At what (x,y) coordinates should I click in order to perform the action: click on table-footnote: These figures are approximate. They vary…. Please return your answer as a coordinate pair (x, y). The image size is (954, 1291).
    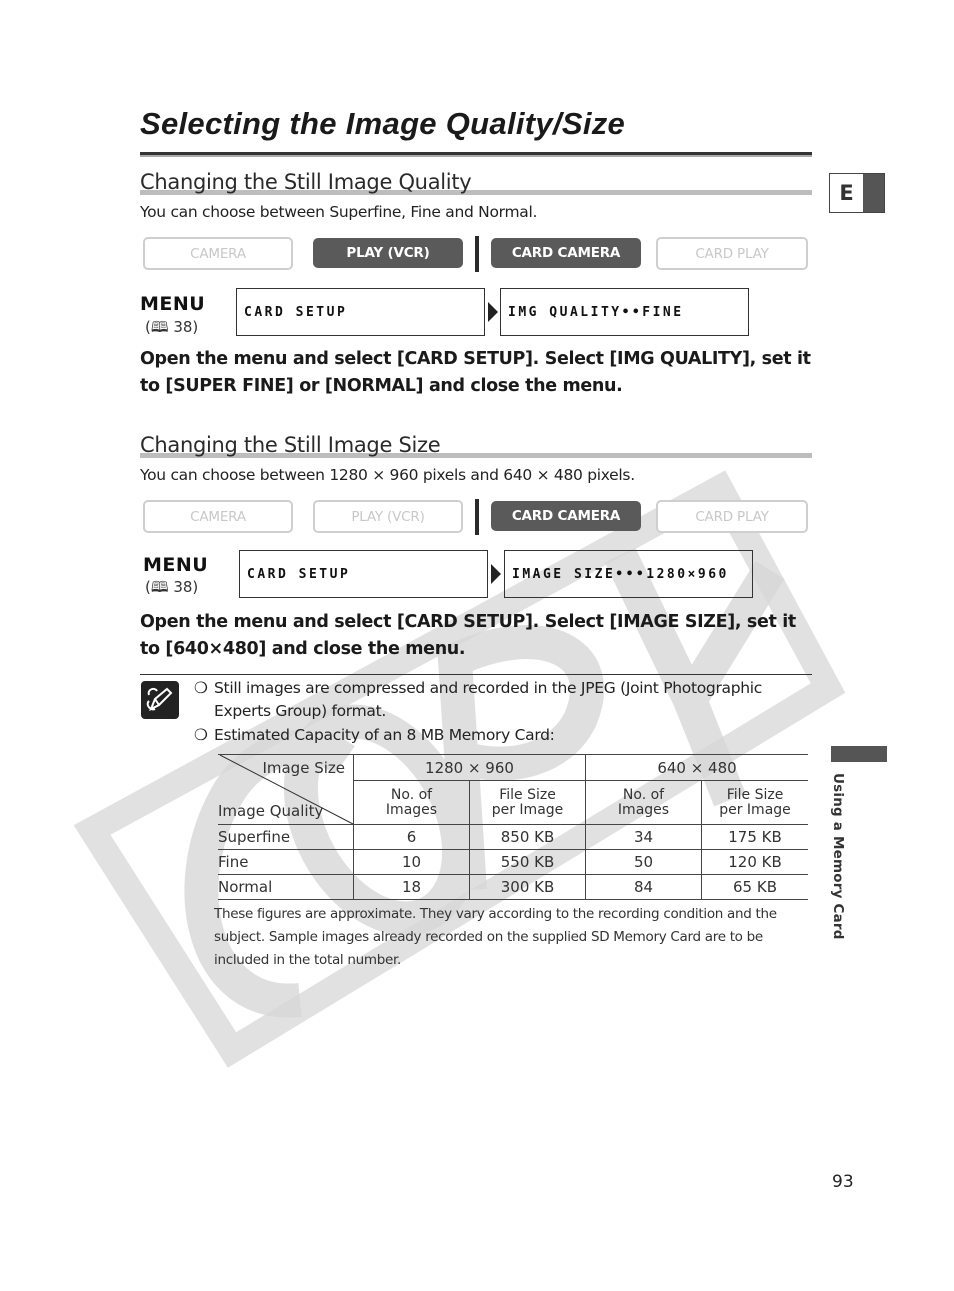
    Looking at the image, I should click on (495, 937).